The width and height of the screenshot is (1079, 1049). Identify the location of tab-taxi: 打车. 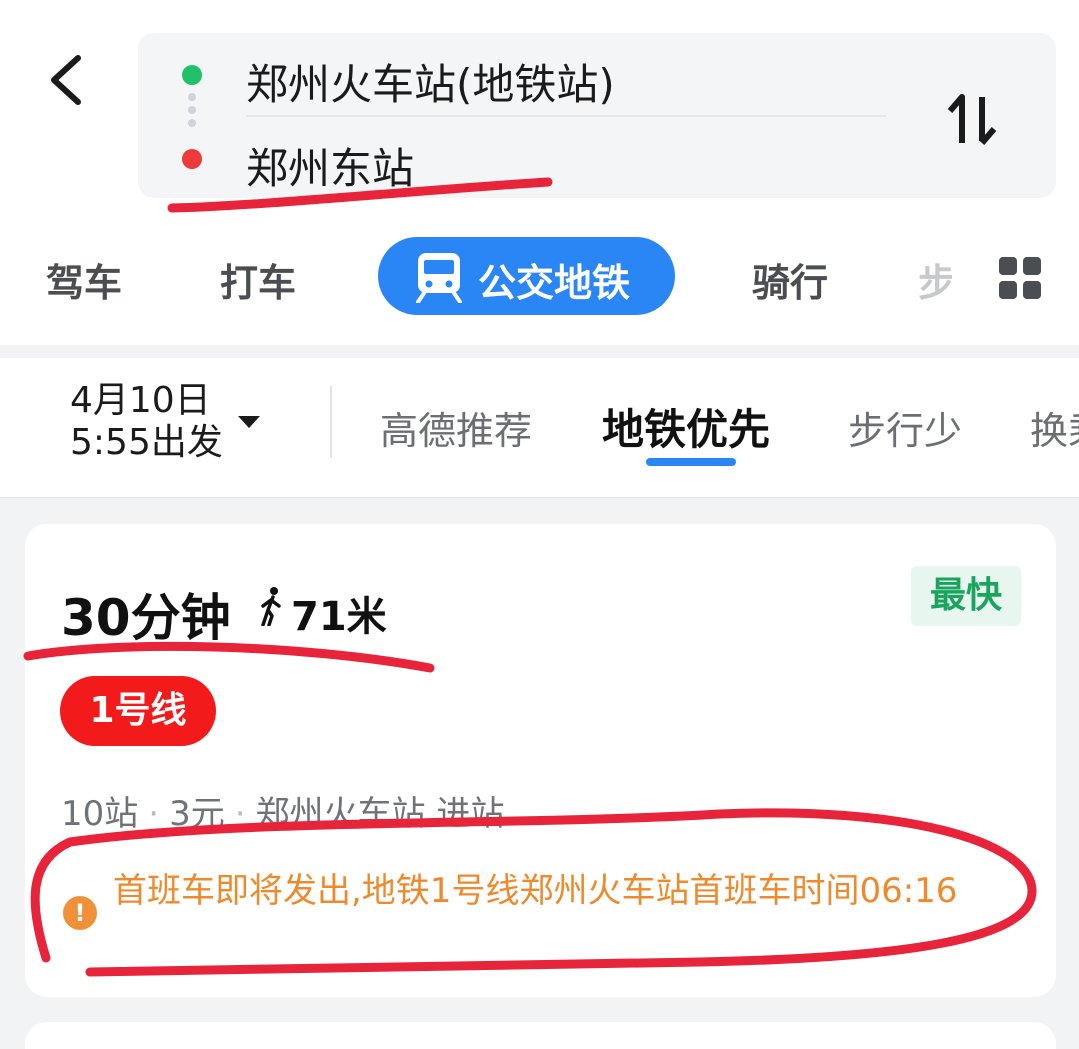
(258, 279).